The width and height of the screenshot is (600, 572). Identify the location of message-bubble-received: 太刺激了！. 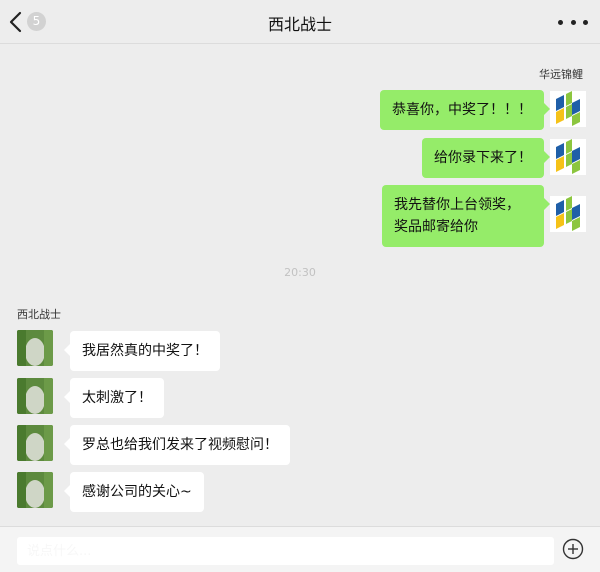
(114, 398).